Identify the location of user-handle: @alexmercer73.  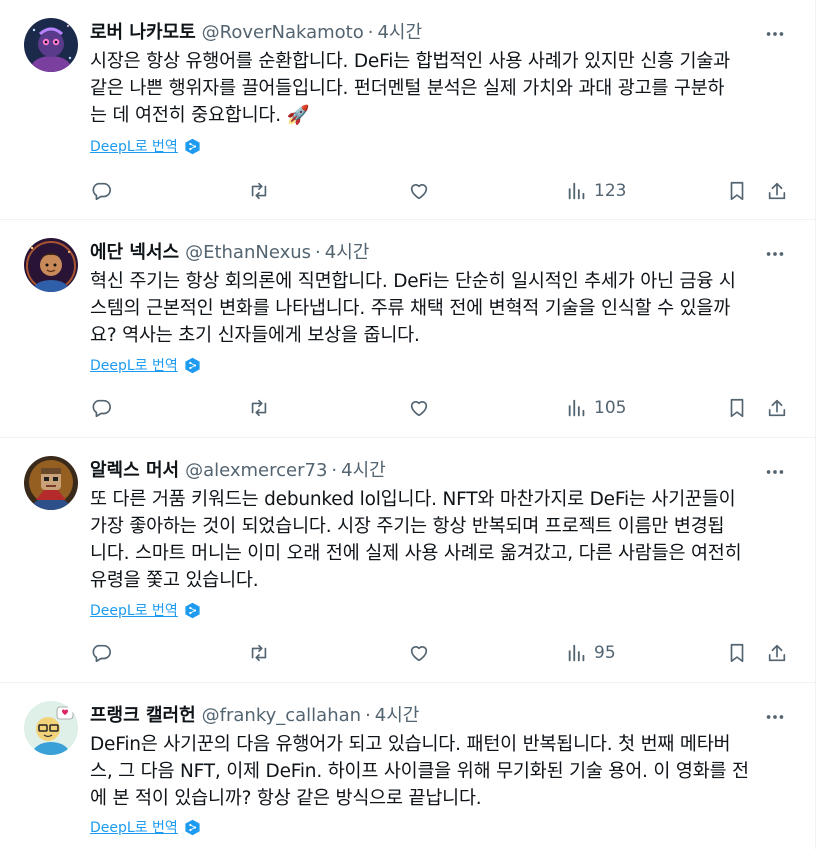
(256, 470).